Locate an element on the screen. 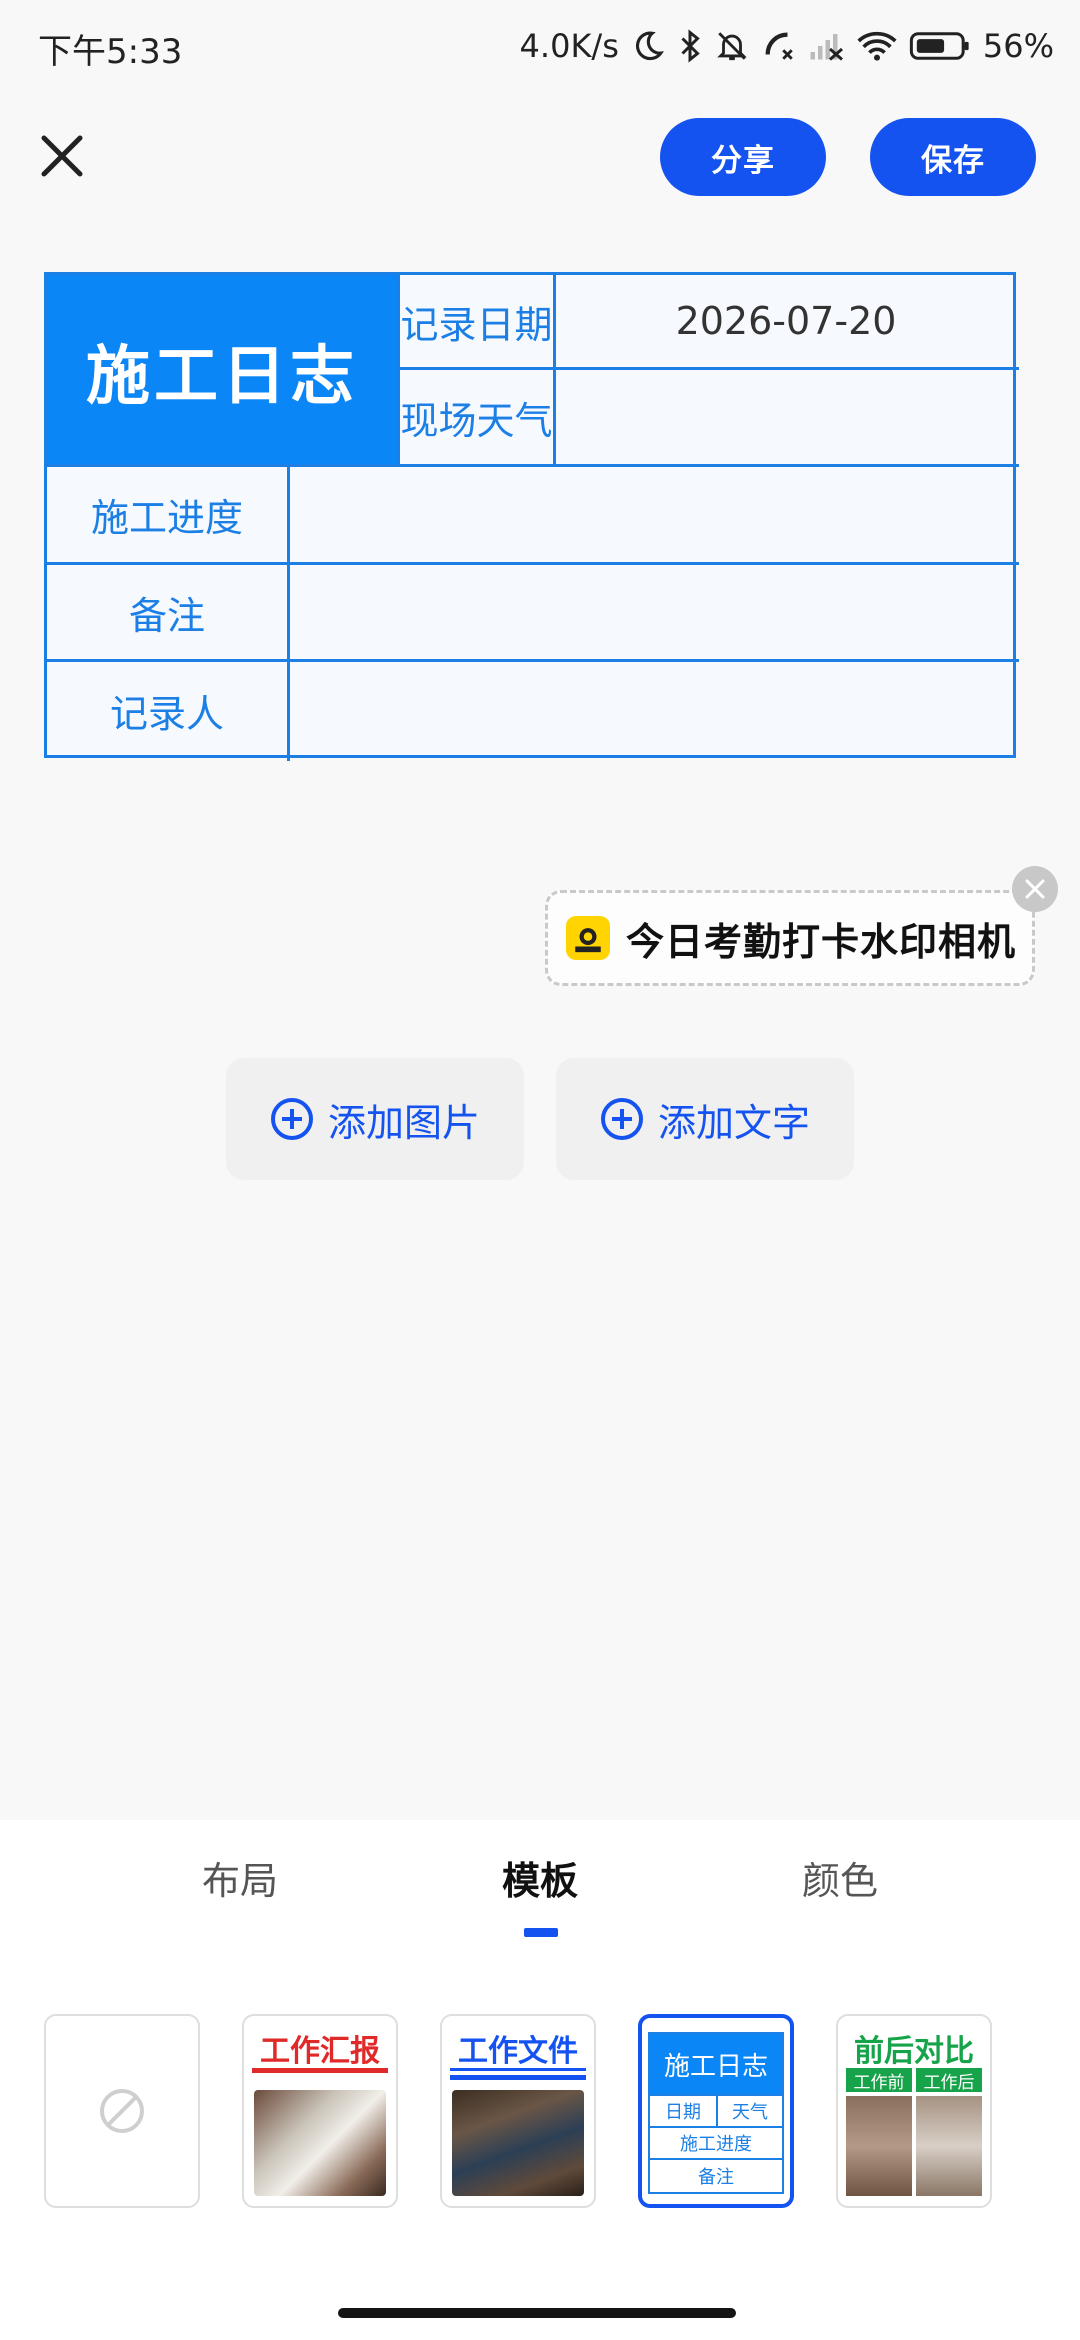  template-title: 前后对比 is located at coordinates (914, 2051).